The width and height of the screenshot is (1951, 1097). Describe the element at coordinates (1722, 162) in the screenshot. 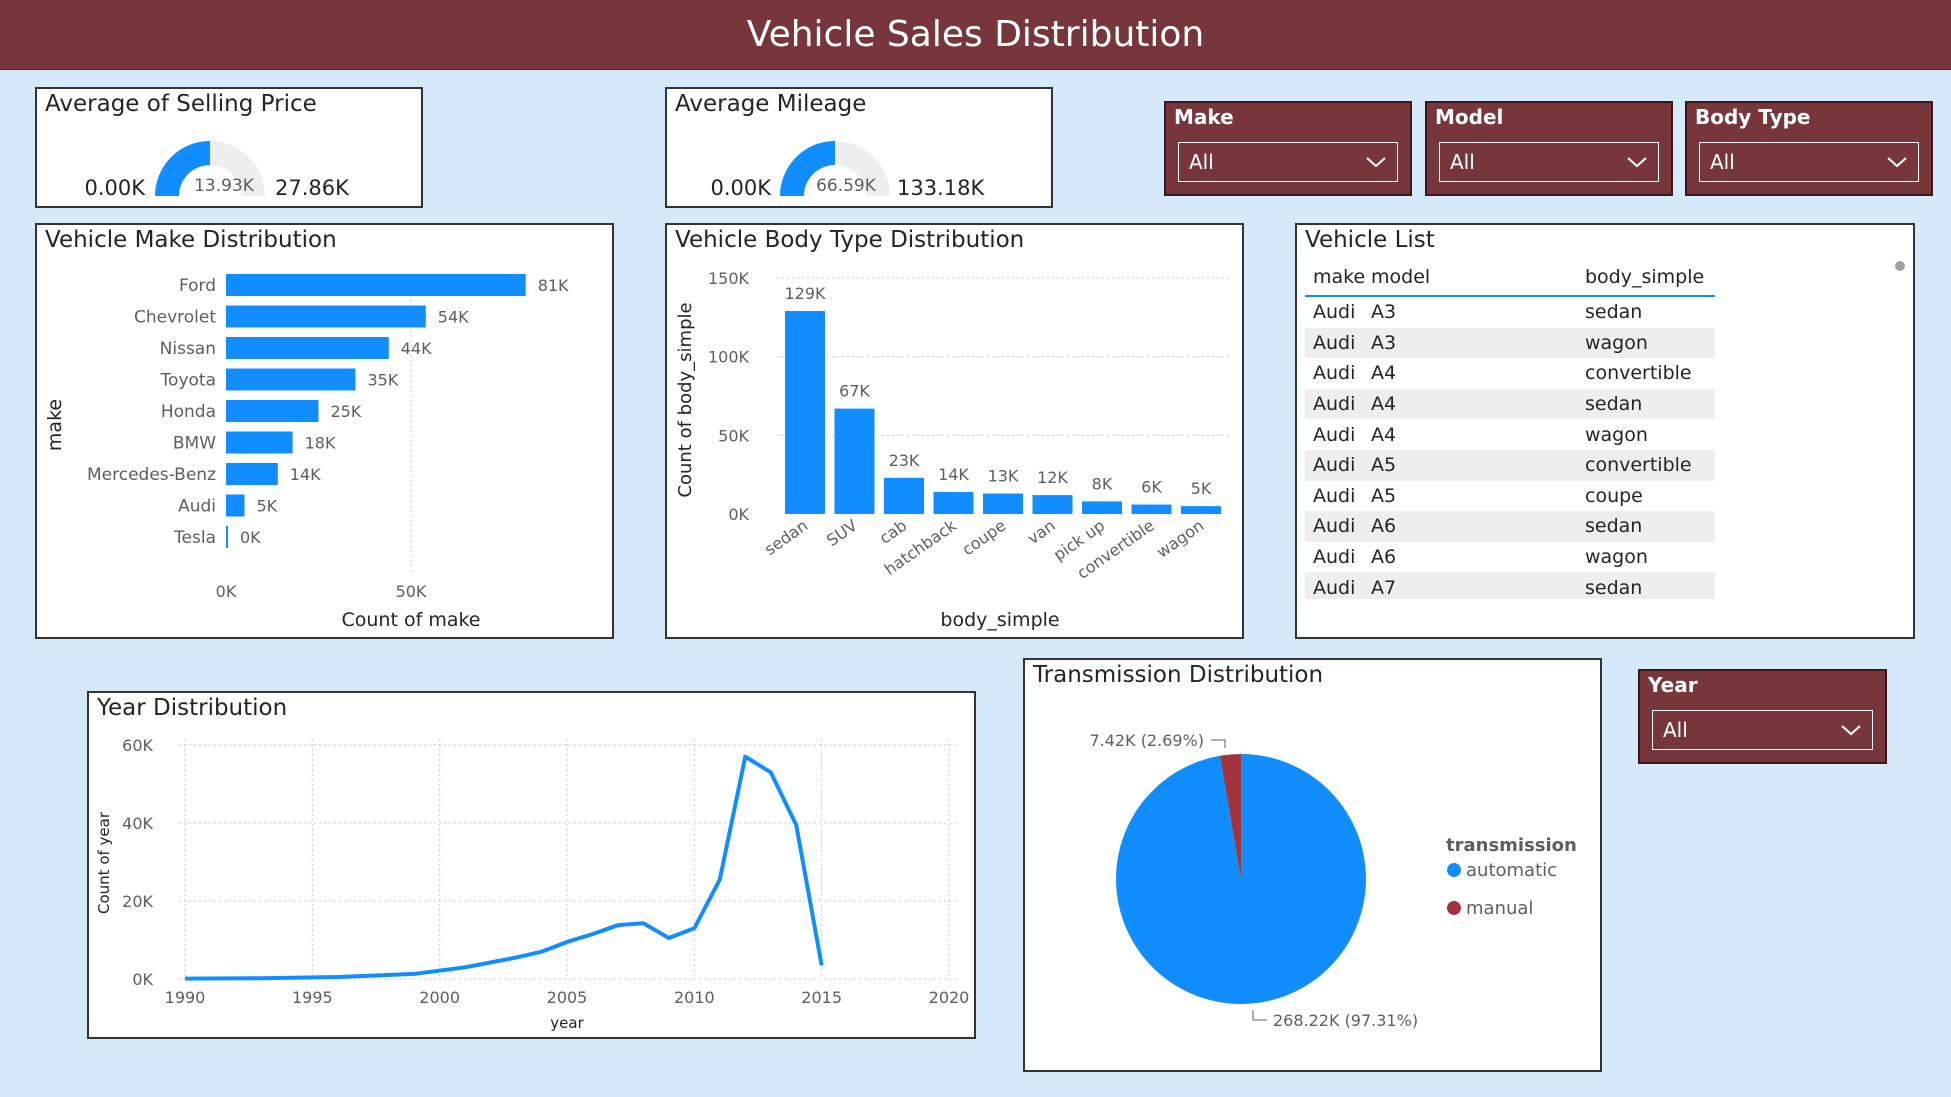

I see `body-type-dropdown-value: All` at that location.